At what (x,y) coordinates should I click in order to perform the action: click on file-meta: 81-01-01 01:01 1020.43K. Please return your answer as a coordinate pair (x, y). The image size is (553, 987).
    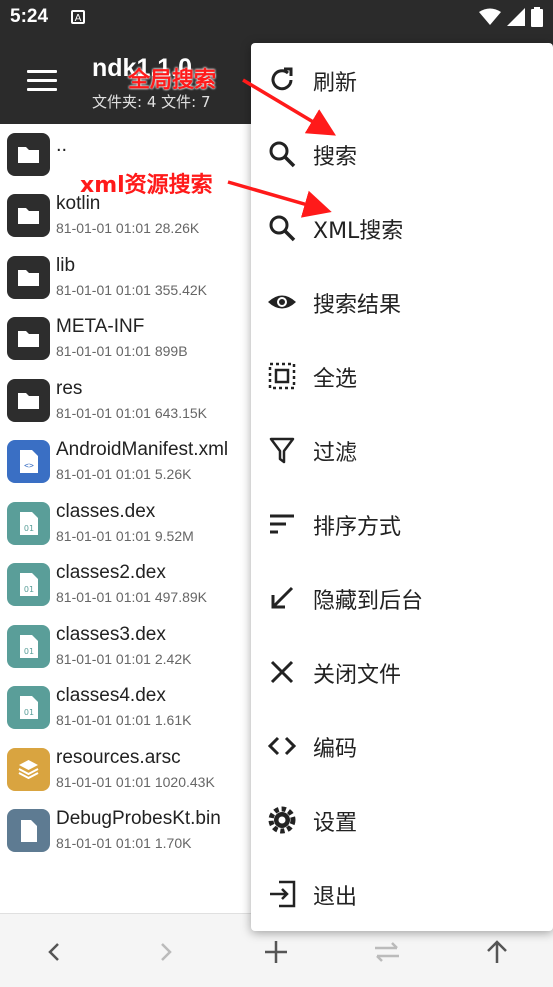
    Looking at the image, I should click on (135, 782).